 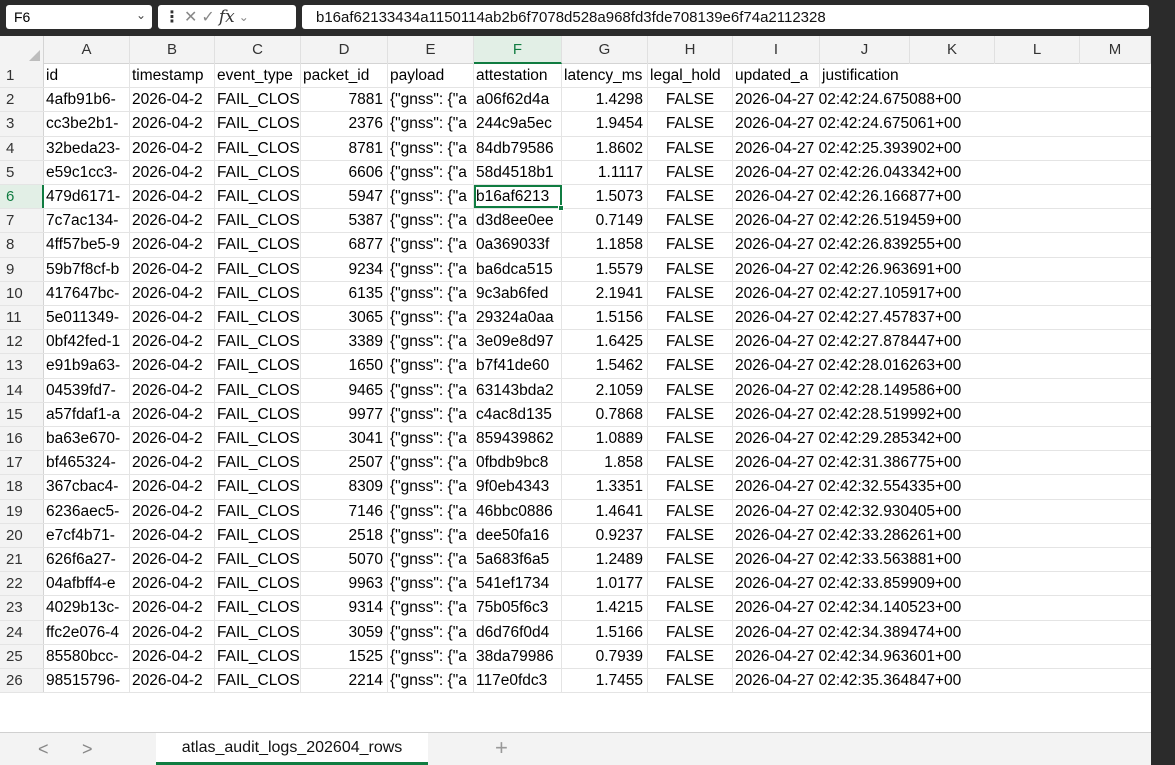 I want to click on cell-updated-at: 2026-04-27 02:42:26.166877+00, so click(x=847, y=196).